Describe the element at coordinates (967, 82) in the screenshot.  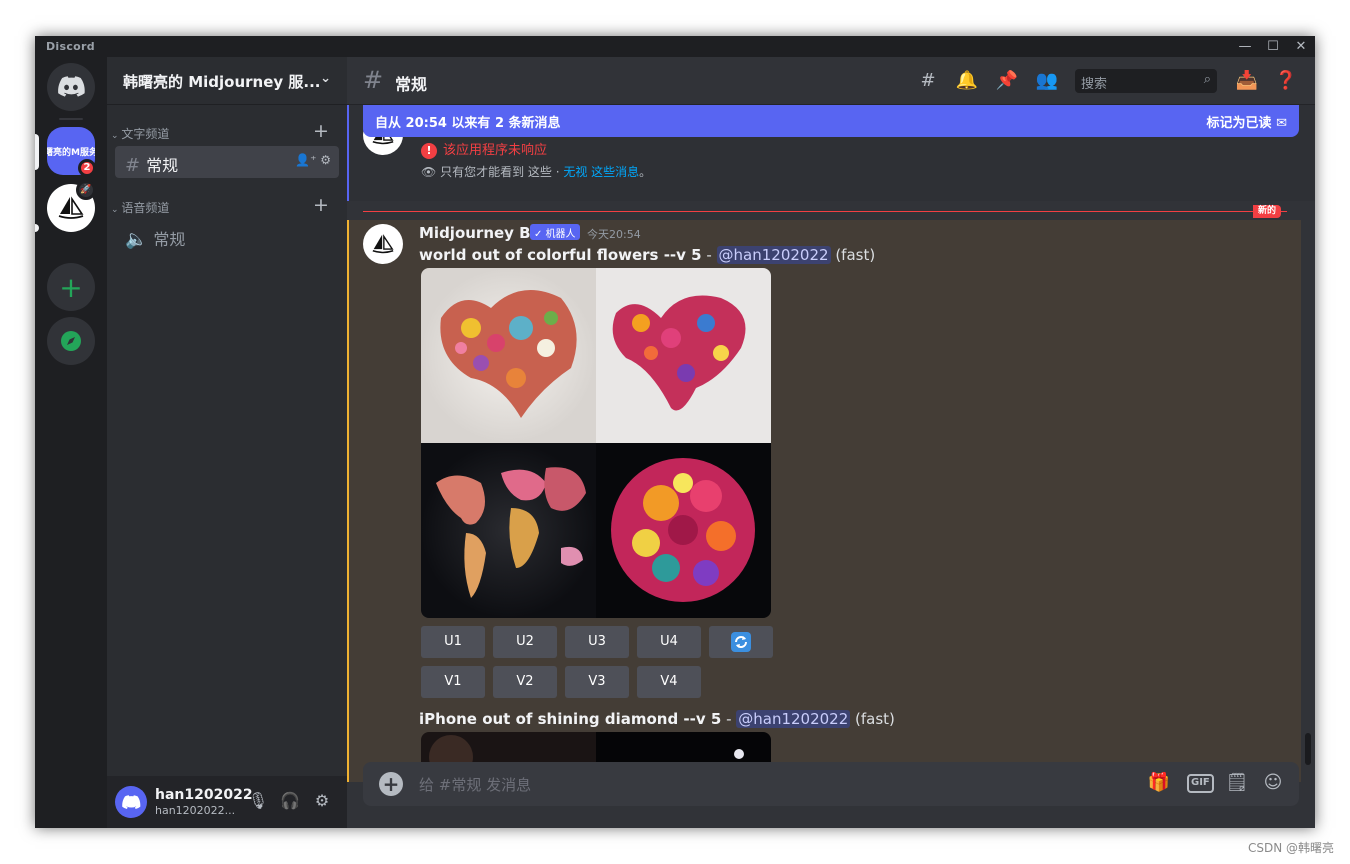
I see `bell-icon: 🔔` at that location.